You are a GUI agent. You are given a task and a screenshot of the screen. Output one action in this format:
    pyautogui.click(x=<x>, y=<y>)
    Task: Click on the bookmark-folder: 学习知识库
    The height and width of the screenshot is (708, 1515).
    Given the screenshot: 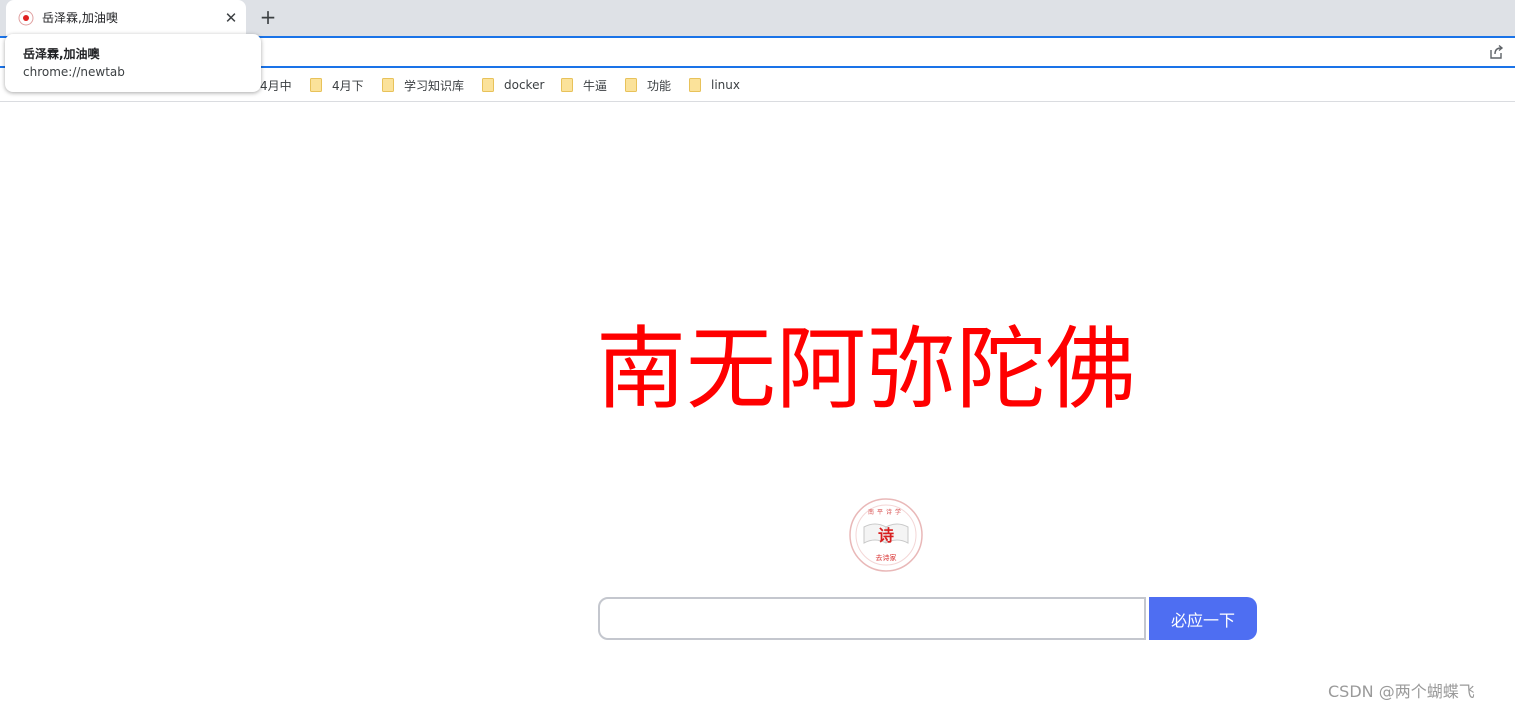 What is the action you would take?
    pyautogui.click(x=423, y=85)
    